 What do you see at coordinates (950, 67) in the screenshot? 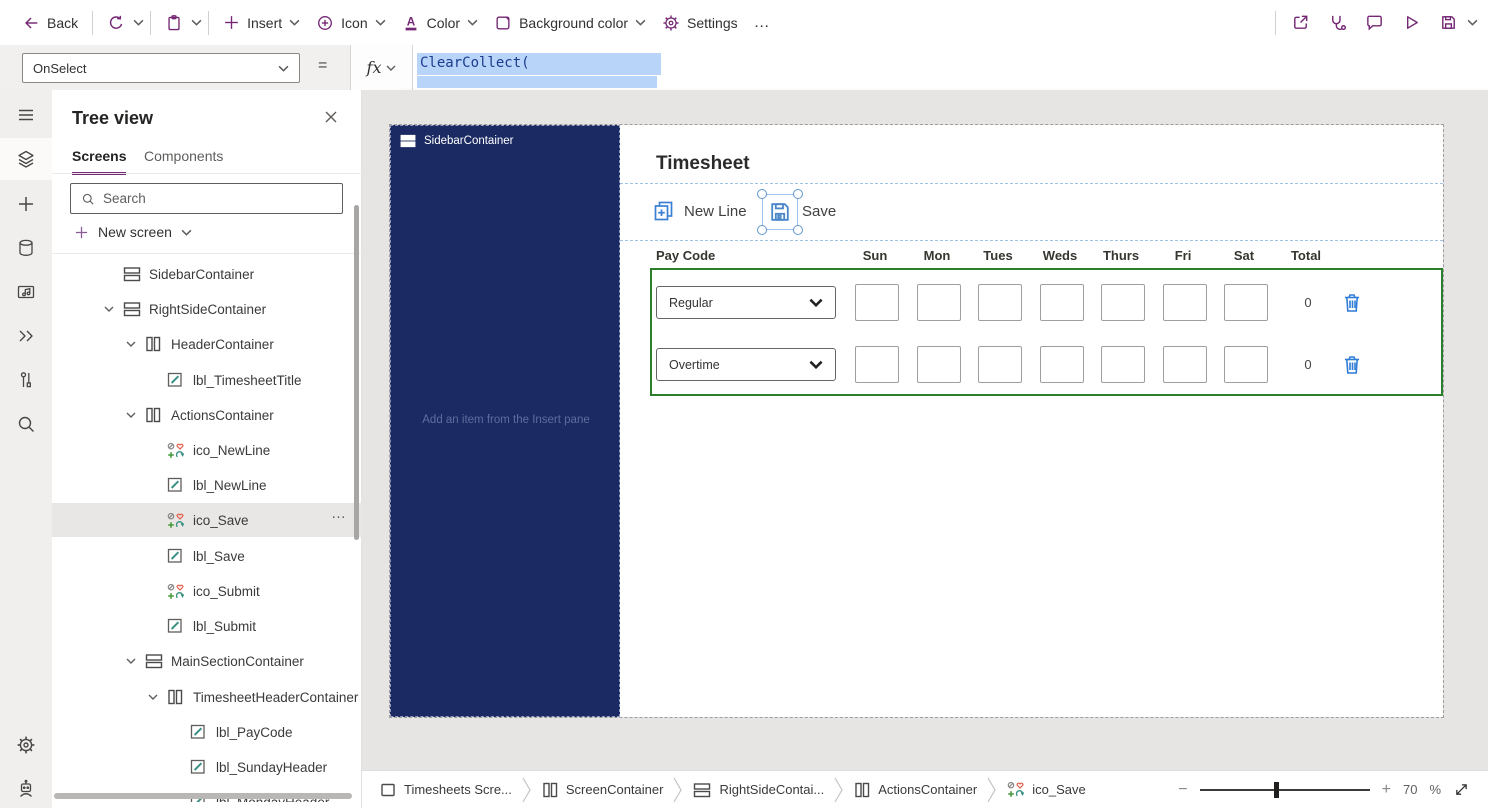
I see `formula-input: ClearCollect(` at bounding box center [950, 67].